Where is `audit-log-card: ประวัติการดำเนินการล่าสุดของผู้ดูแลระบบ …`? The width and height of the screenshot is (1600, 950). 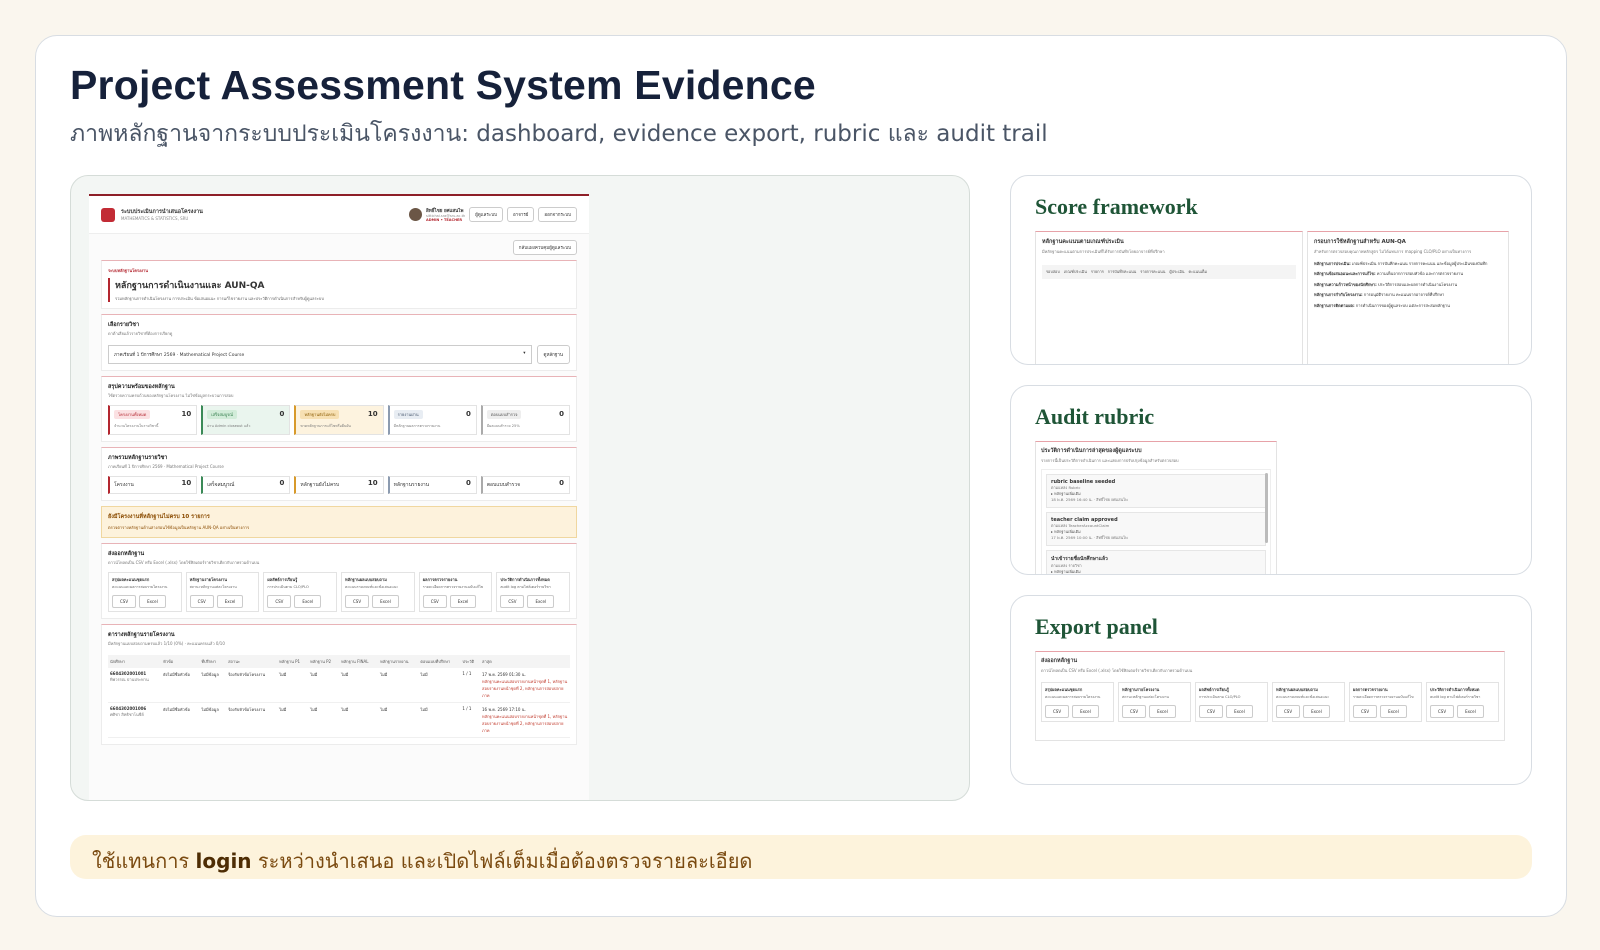
audit-log-card: ประวัติการดำเนินการล่าสุดของผู้ดูแลระบบ … is located at coordinates (1156, 507).